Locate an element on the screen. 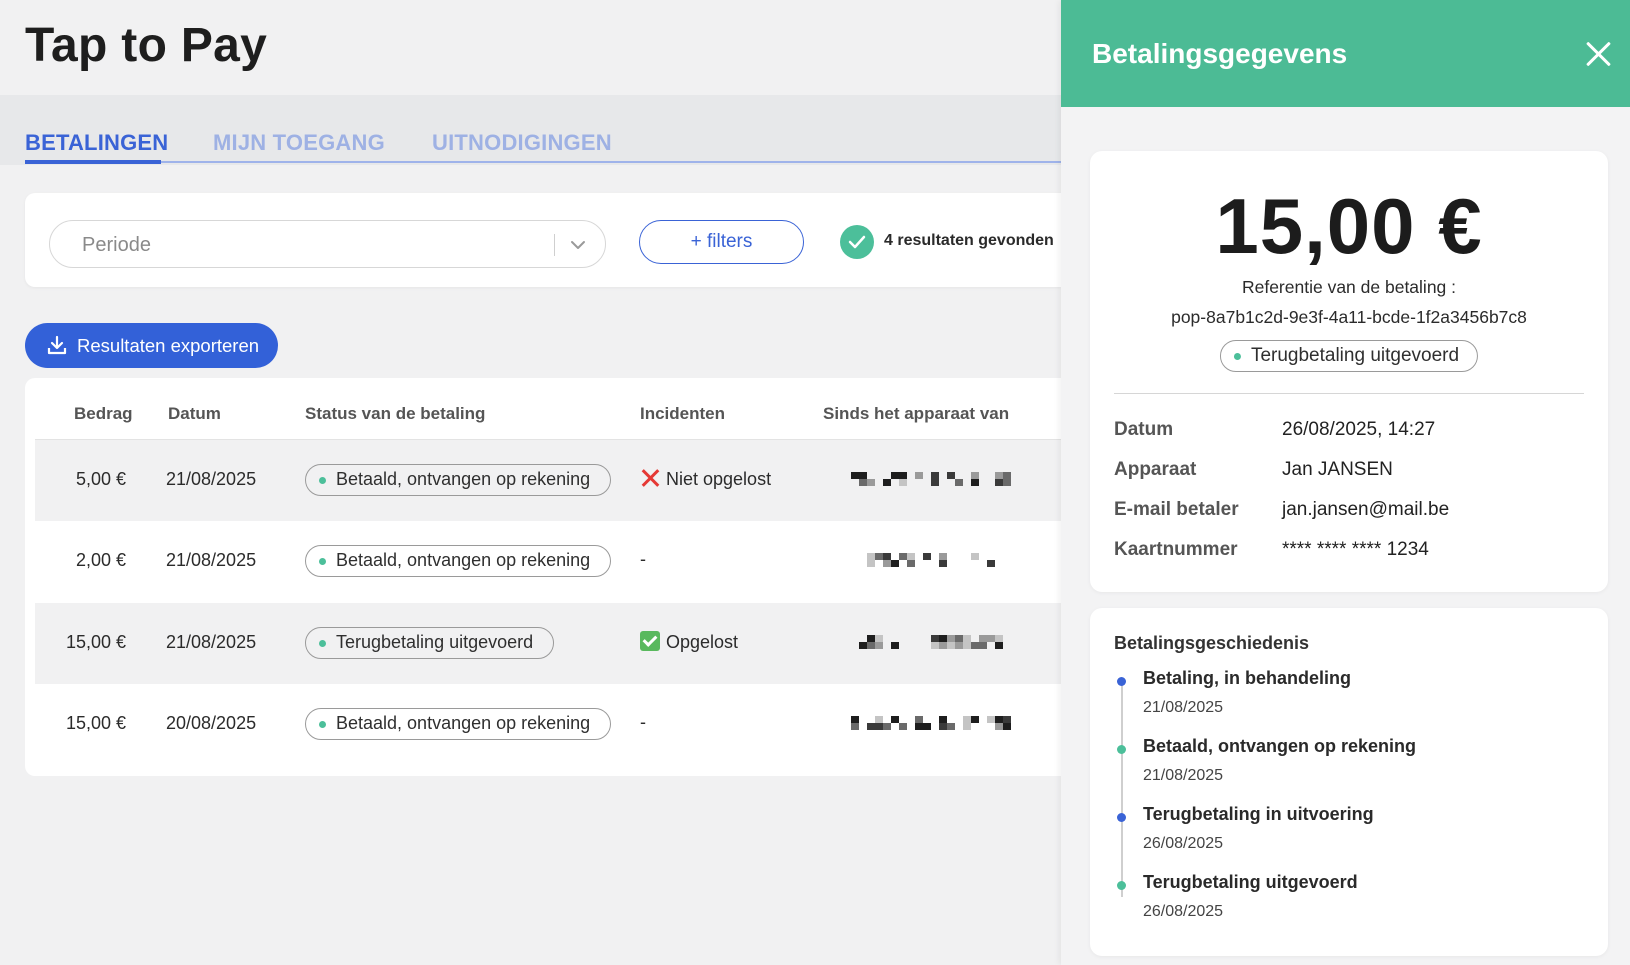 This screenshot has height=965, width=1630. export-label: Resultaten exporteren is located at coordinates (168, 345).